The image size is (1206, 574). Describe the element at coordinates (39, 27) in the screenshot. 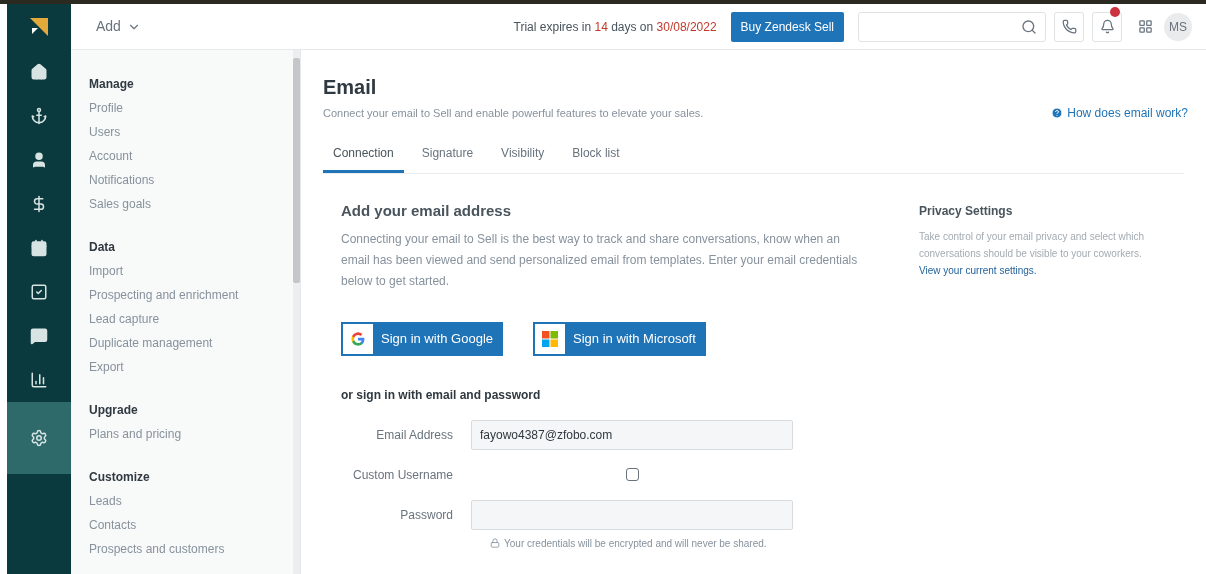

I see `logo-icon` at that location.